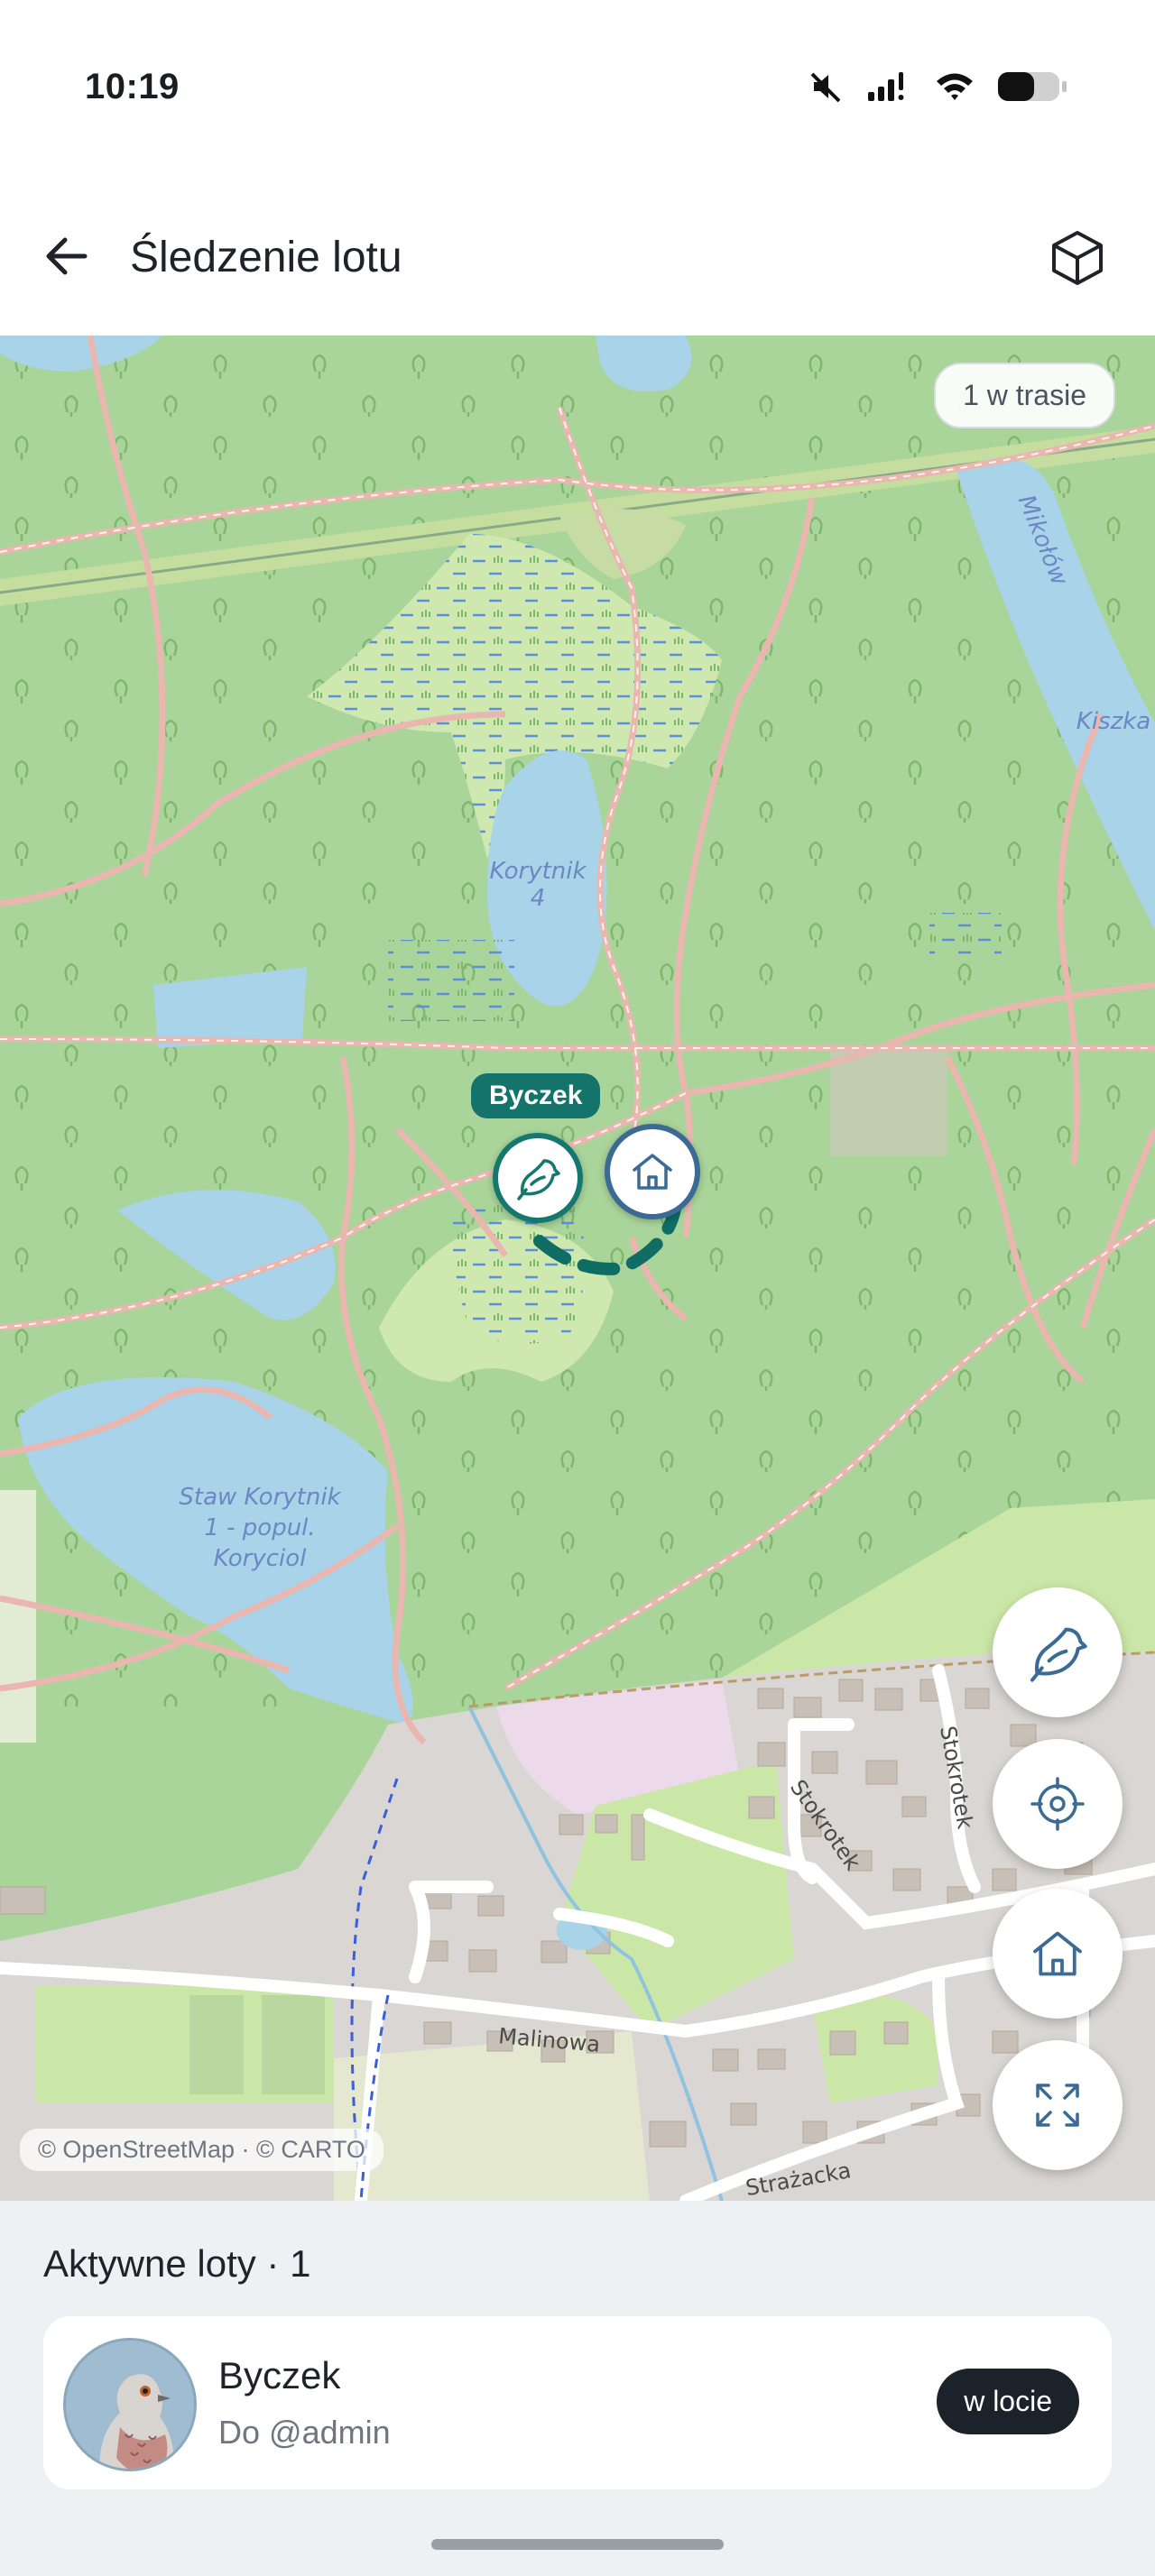  I want to click on in-route-badge: 1 w trasie, so click(1024, 395).